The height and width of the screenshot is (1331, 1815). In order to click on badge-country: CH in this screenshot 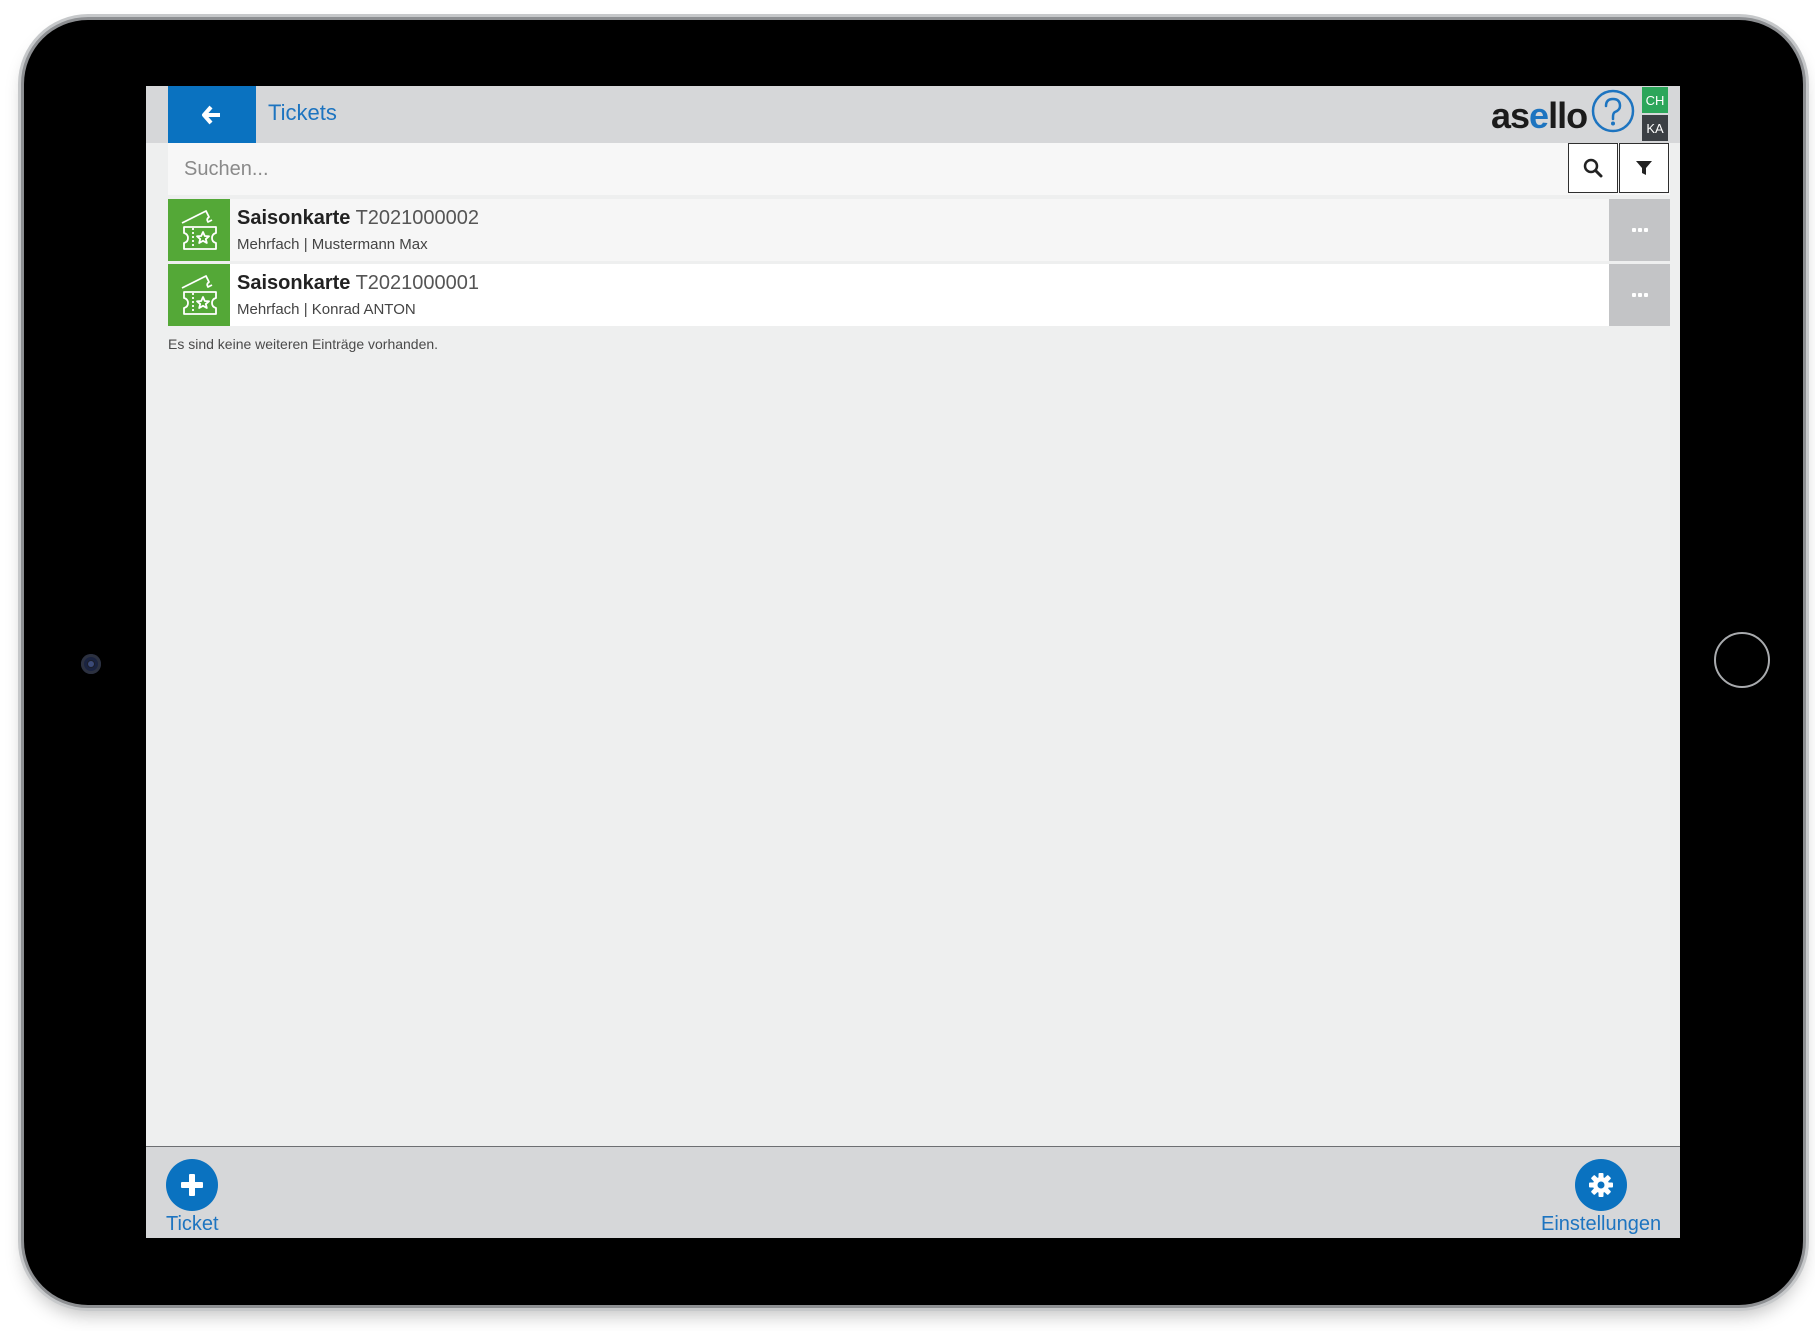, I will do `click(1655, 100)`.